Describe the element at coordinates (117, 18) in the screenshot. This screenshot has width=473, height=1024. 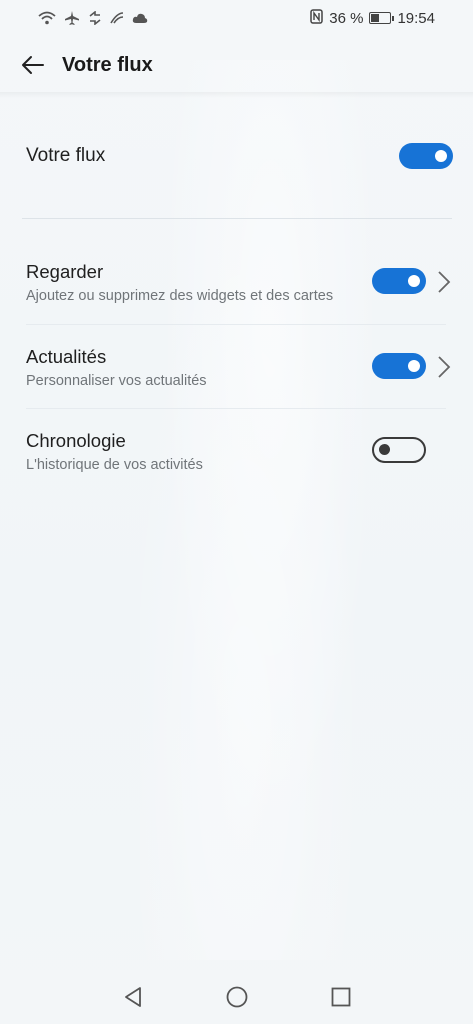
I see `signal-waves-icon` at that location.